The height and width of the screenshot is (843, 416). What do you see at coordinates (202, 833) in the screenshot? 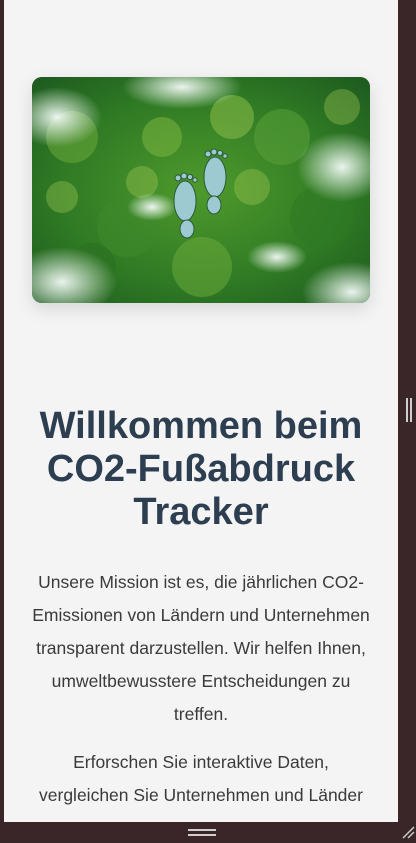
I see `horizontal-resize-grip` at bounding box center [202, 833].